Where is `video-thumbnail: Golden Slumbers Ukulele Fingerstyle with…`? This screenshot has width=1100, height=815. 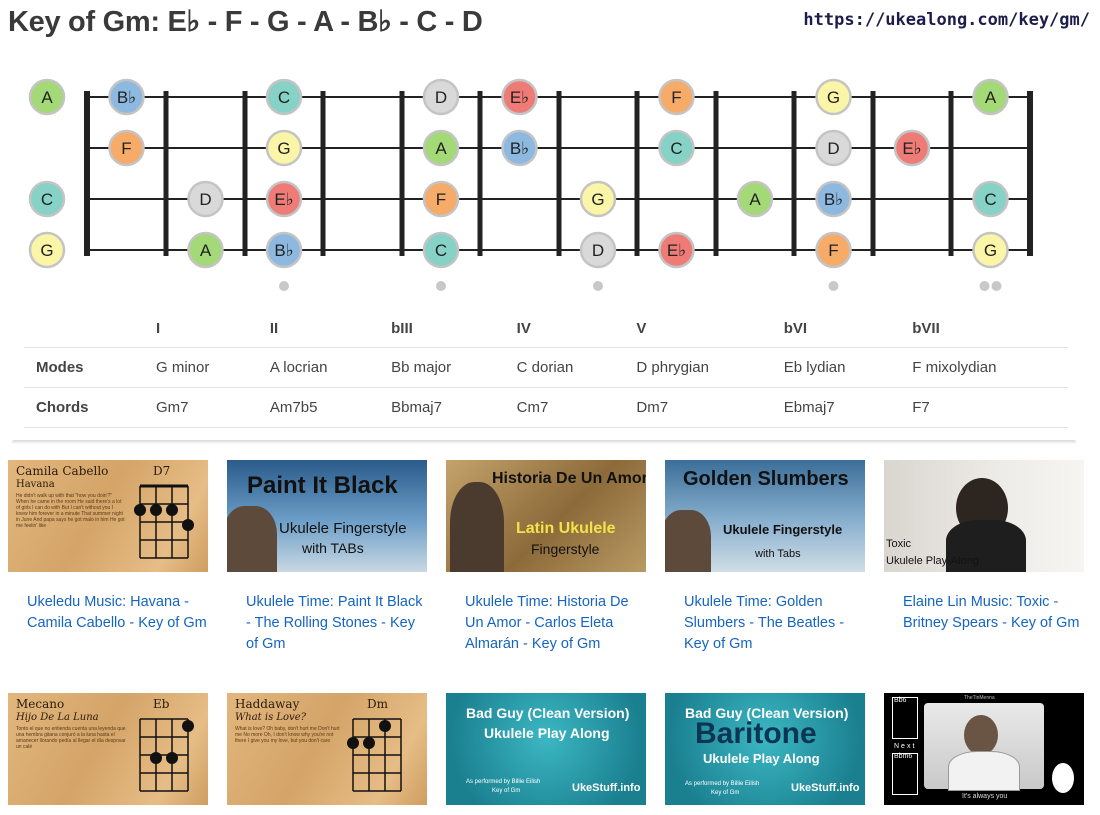 video-thumbnail: Golden Slumbers Ukulele Fingerstyle with… is located at coordinates (765, 516).